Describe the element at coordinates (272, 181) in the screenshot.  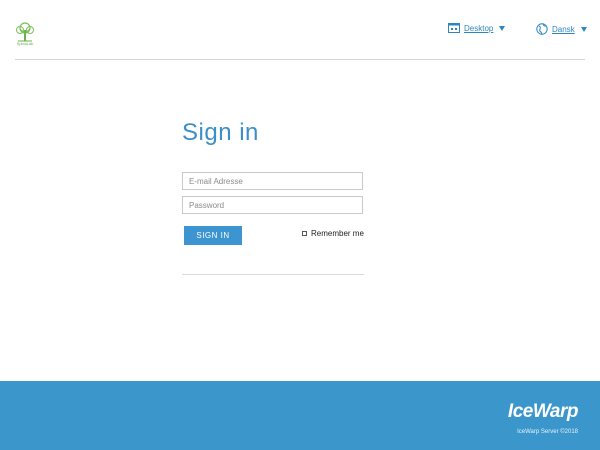
I see `email-field` at that location.